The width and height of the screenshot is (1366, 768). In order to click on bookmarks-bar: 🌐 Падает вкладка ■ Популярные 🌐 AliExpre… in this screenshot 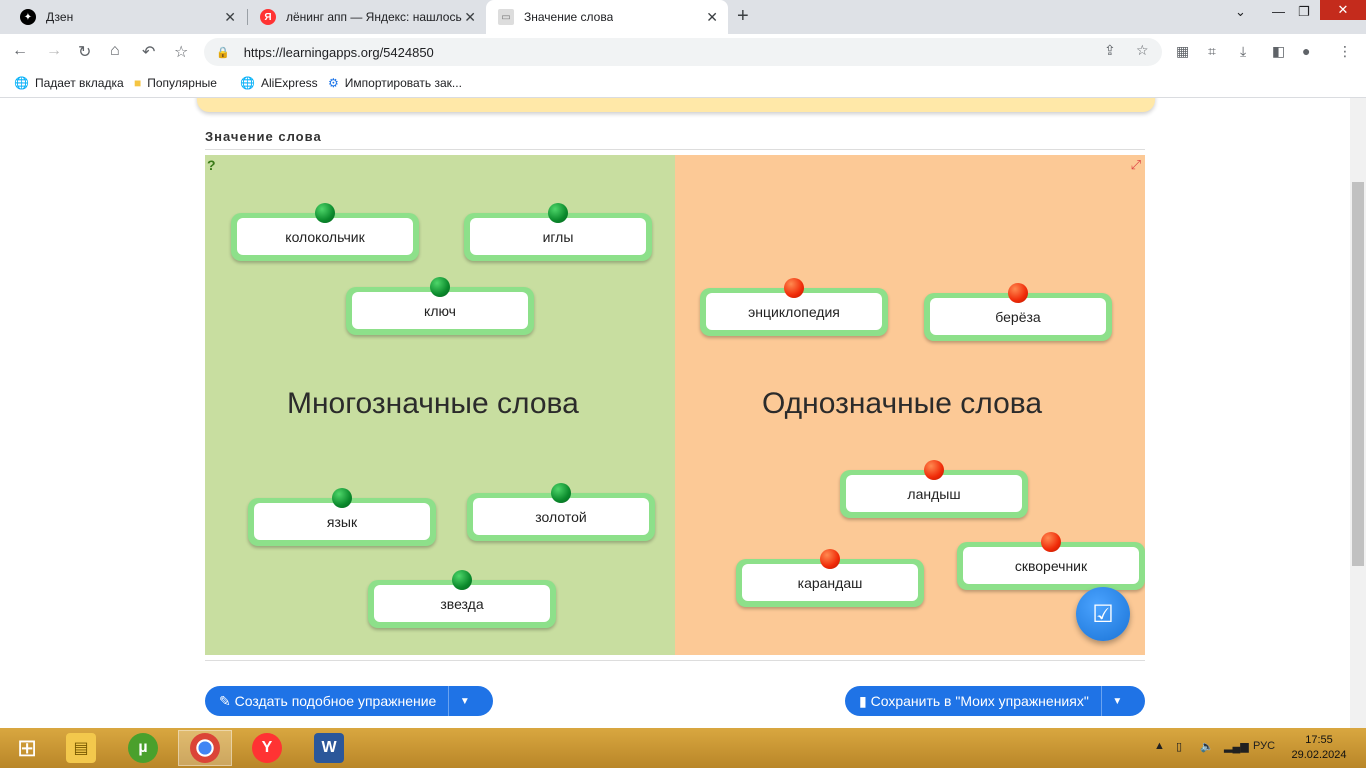, I will do `click(683, 84)`.